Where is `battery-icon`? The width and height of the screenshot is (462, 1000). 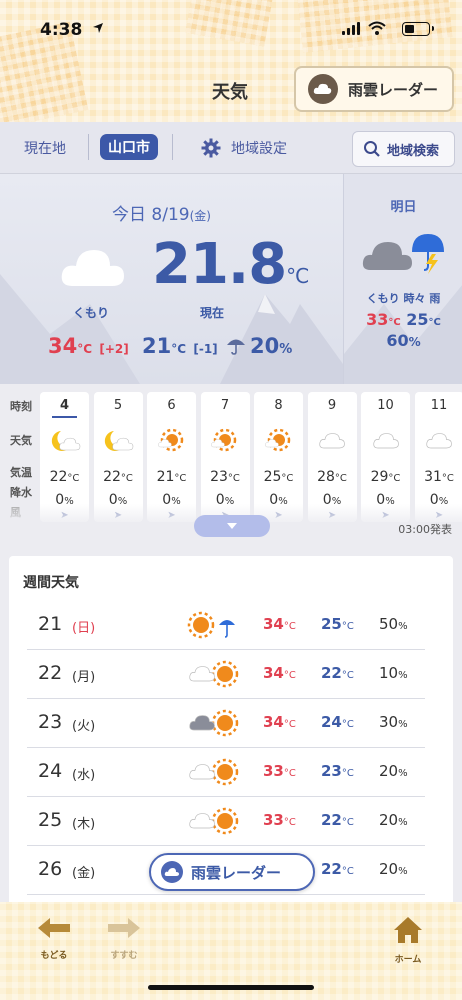 battery-icon is located at coordinates (418, 29).